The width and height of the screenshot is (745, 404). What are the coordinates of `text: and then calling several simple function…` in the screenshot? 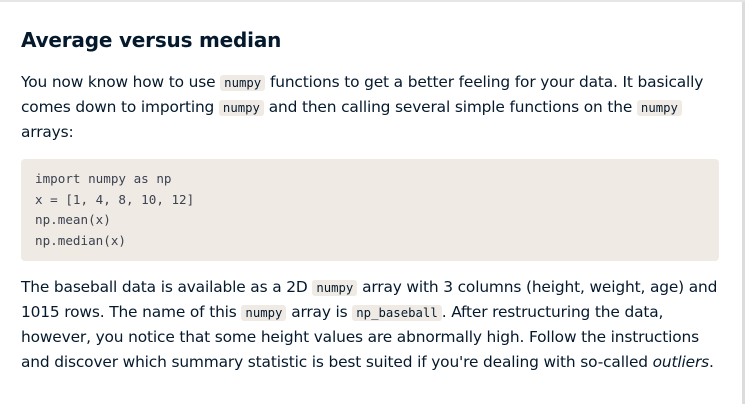 It's located at (450, 107).